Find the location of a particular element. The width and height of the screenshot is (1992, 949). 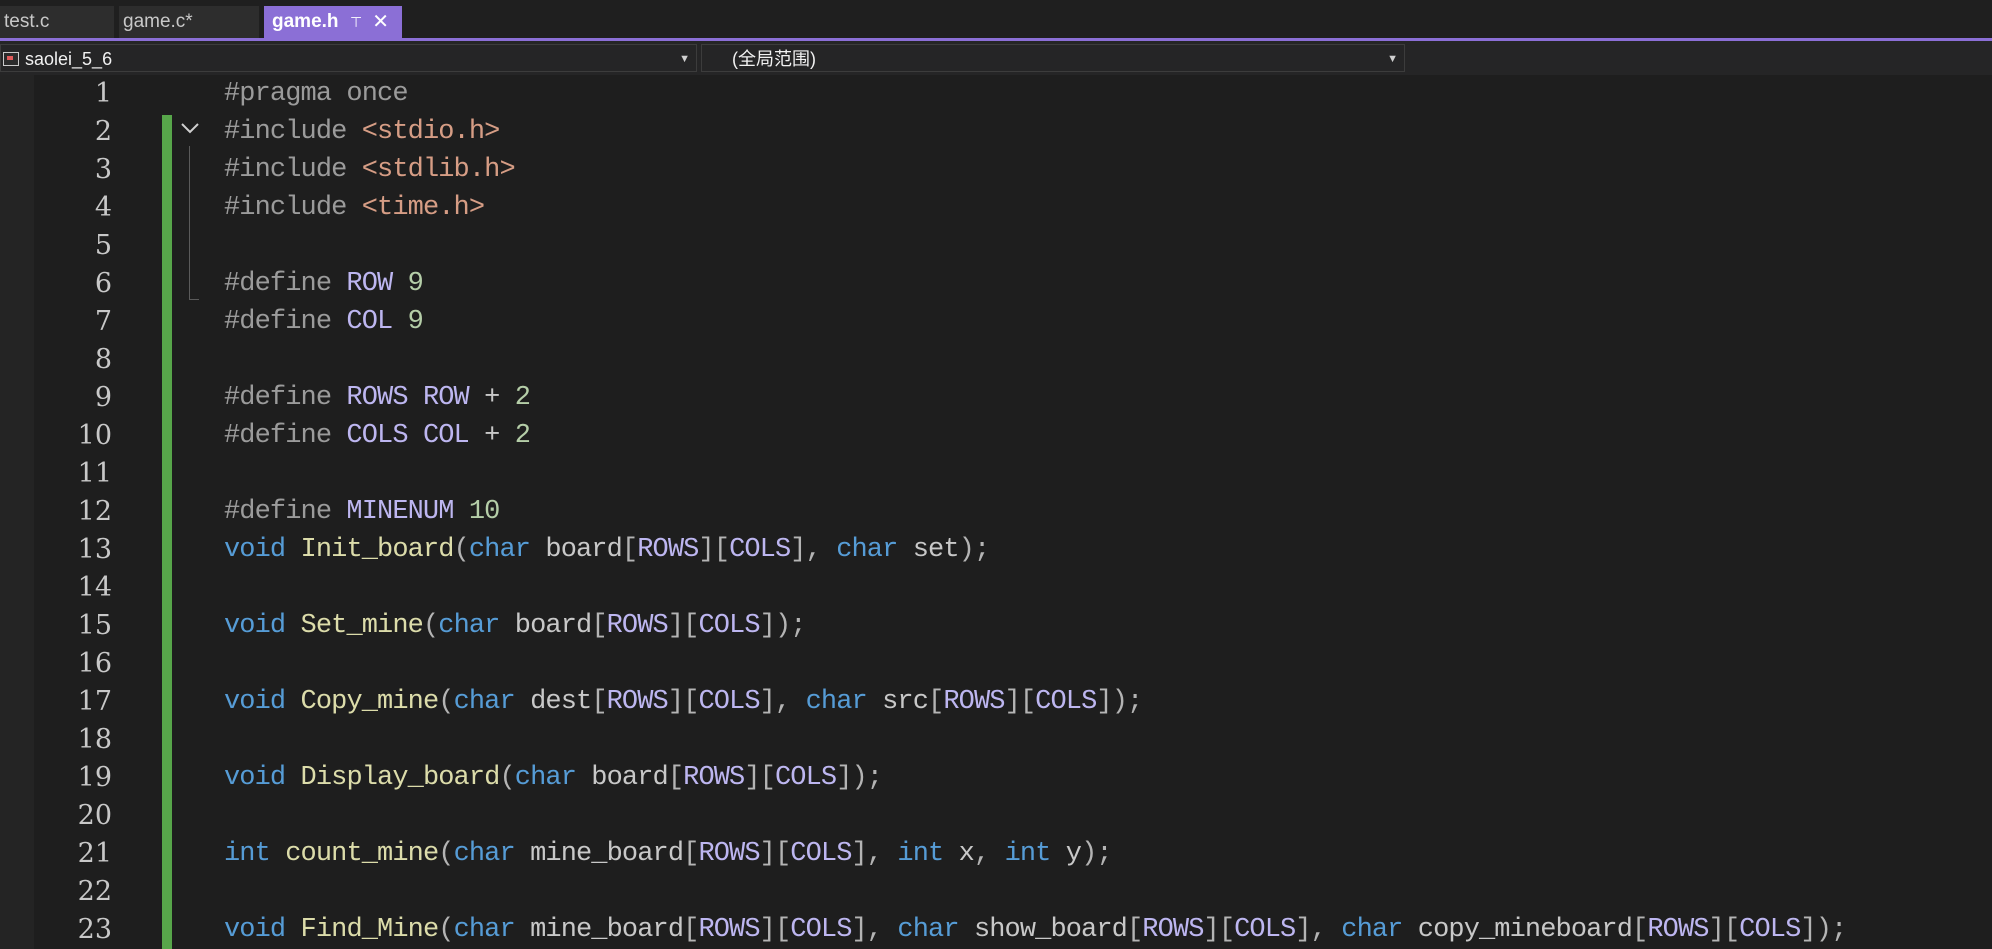

code-text: #include <stdlib.h> is located at coordinates (370, 170).